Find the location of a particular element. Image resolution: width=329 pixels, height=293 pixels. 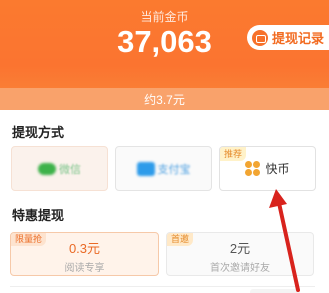

next-row-hint is located at coordinates (275, 291).